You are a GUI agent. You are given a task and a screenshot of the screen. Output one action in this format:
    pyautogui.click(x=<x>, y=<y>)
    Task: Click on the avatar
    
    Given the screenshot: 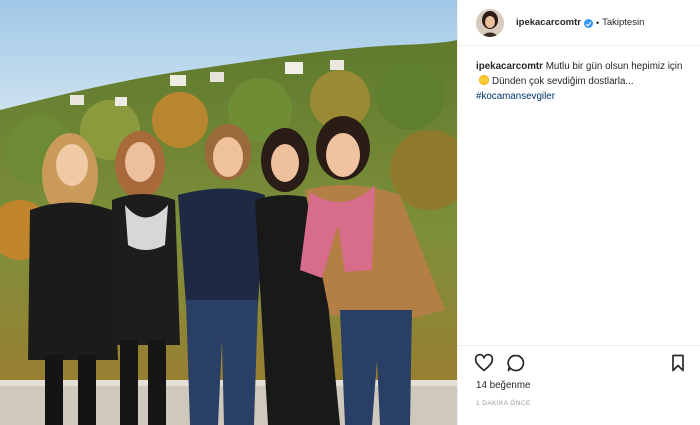 What is the action you would take?
    pyautogui.click(x=490, y=22)
    